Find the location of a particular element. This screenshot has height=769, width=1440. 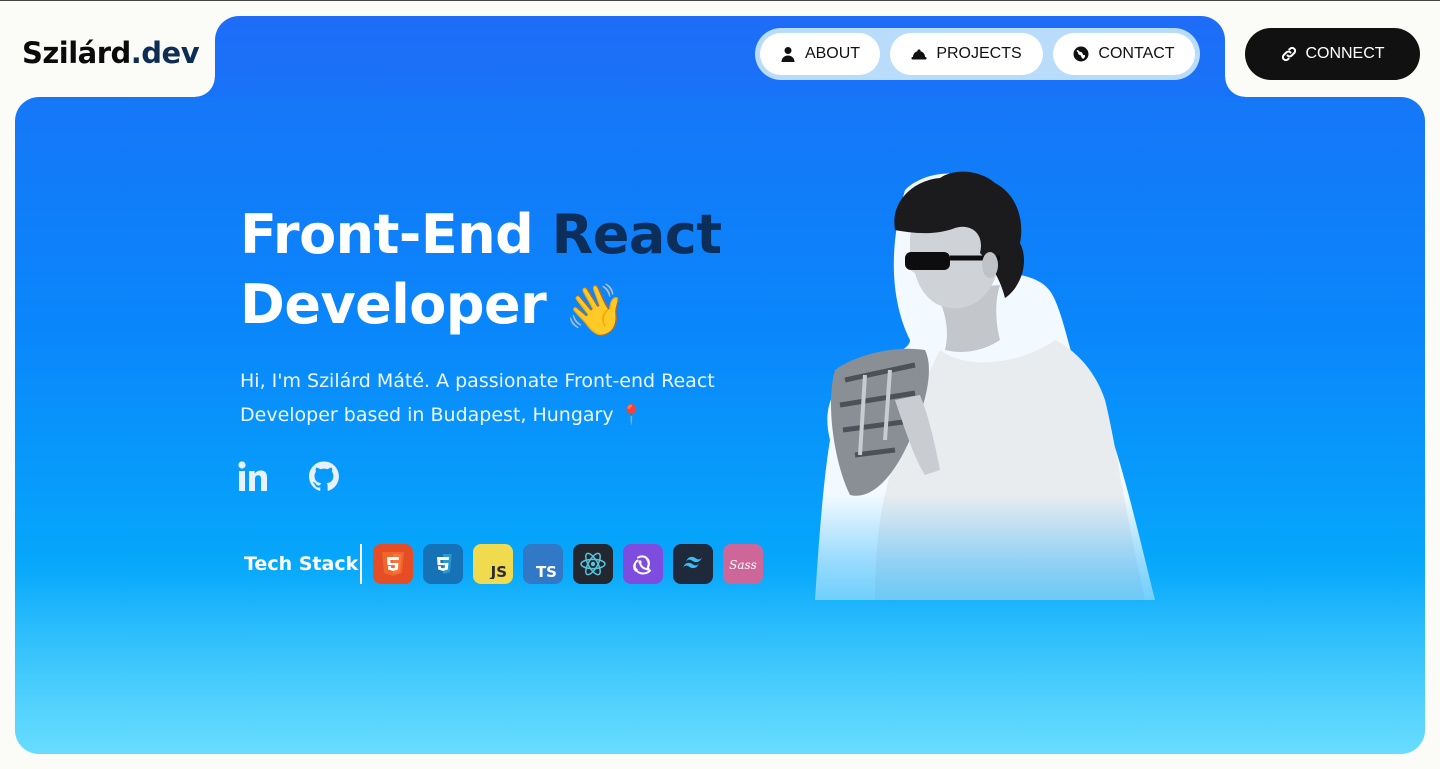

react-icon is located at coordinates (593, 564).